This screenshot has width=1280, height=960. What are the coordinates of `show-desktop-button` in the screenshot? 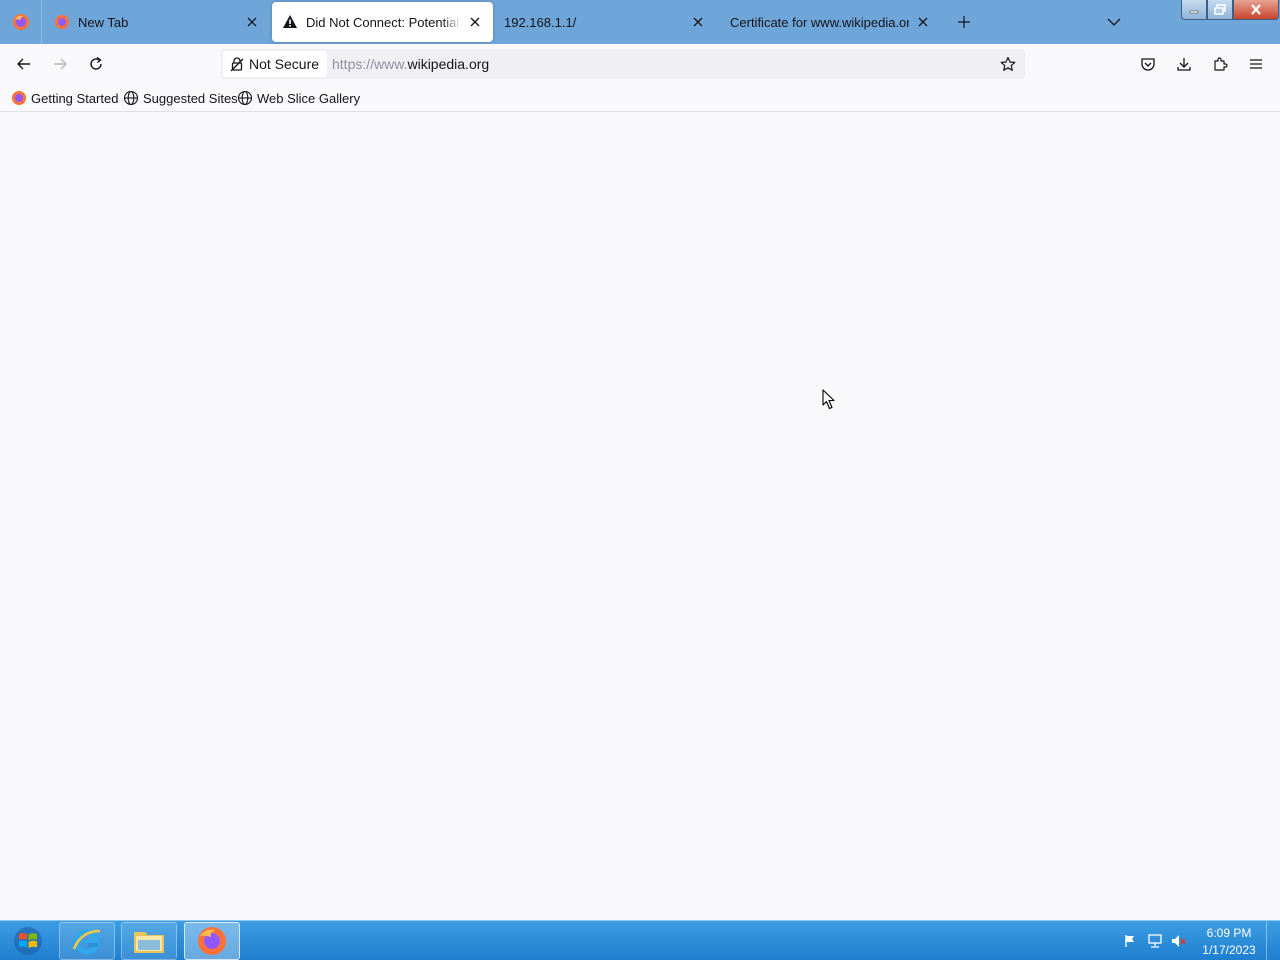 It's located at (1273, 940).